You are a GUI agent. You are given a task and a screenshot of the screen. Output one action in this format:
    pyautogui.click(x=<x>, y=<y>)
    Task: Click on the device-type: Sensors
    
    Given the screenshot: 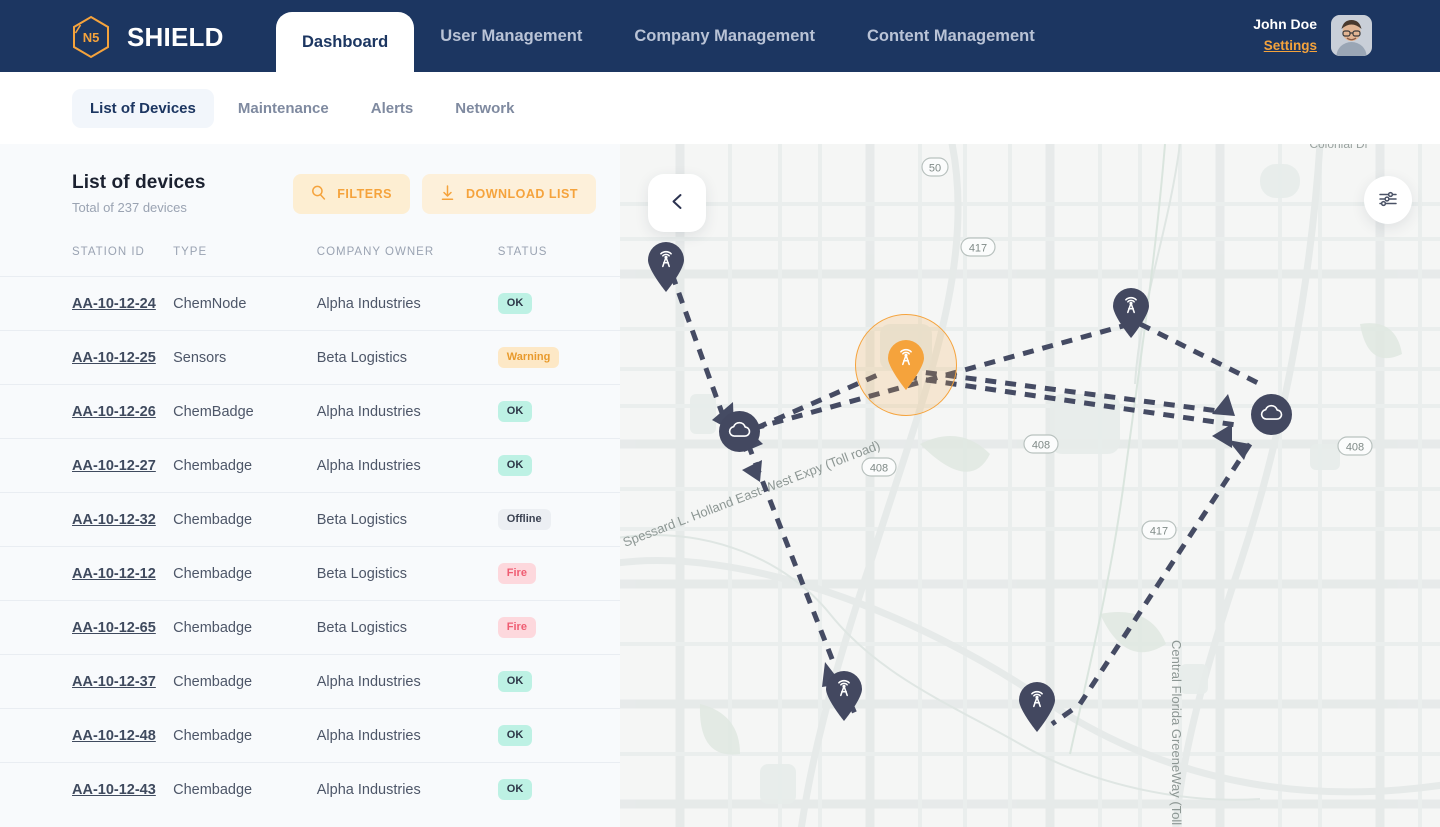 What is the action you would take?
    pyautogui.click(x=200, y=357)
    